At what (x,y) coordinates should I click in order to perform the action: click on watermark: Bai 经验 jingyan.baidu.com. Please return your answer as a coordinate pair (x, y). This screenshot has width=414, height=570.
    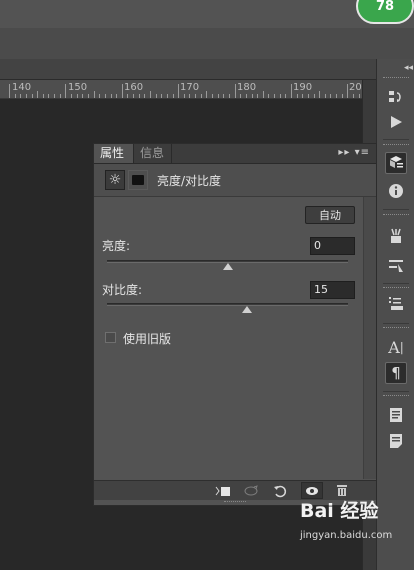
    Looking at the image, I should click on (355, 521).